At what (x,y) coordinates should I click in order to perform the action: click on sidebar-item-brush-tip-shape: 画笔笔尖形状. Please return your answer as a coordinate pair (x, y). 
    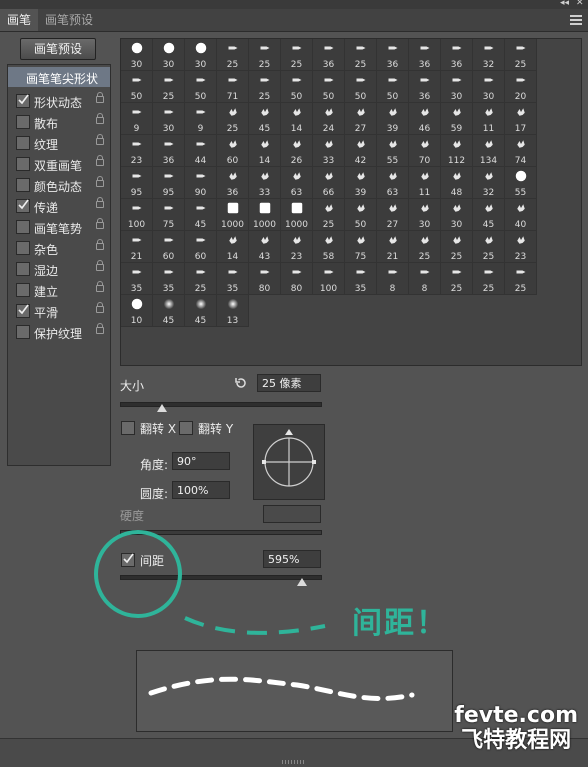
    Looking at the image, I should click on (59, 77).